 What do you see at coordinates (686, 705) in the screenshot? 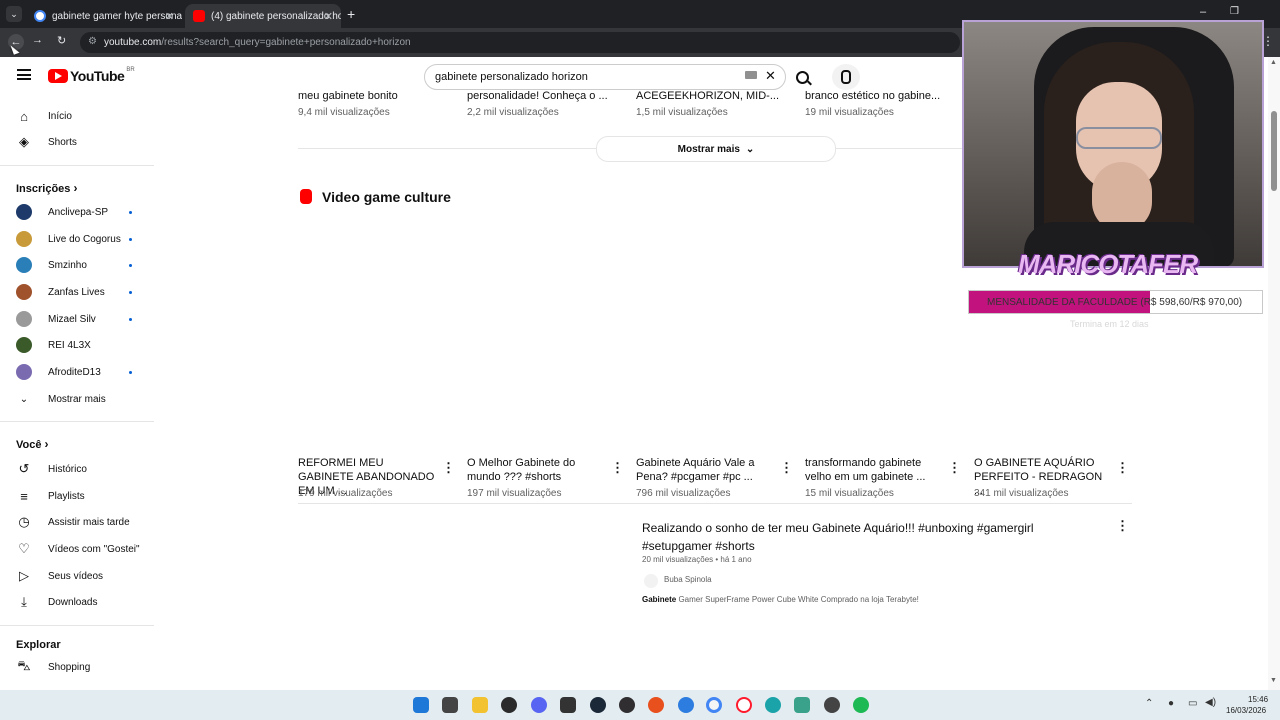
I see `app-store-icon` at bounding box center [686, 705].